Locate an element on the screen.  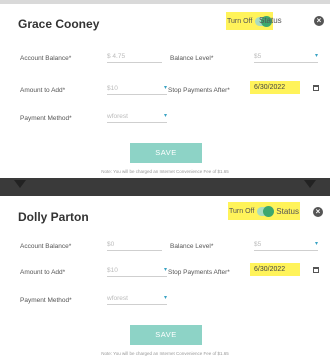
status-toggle is located at coordinates (266, 211).